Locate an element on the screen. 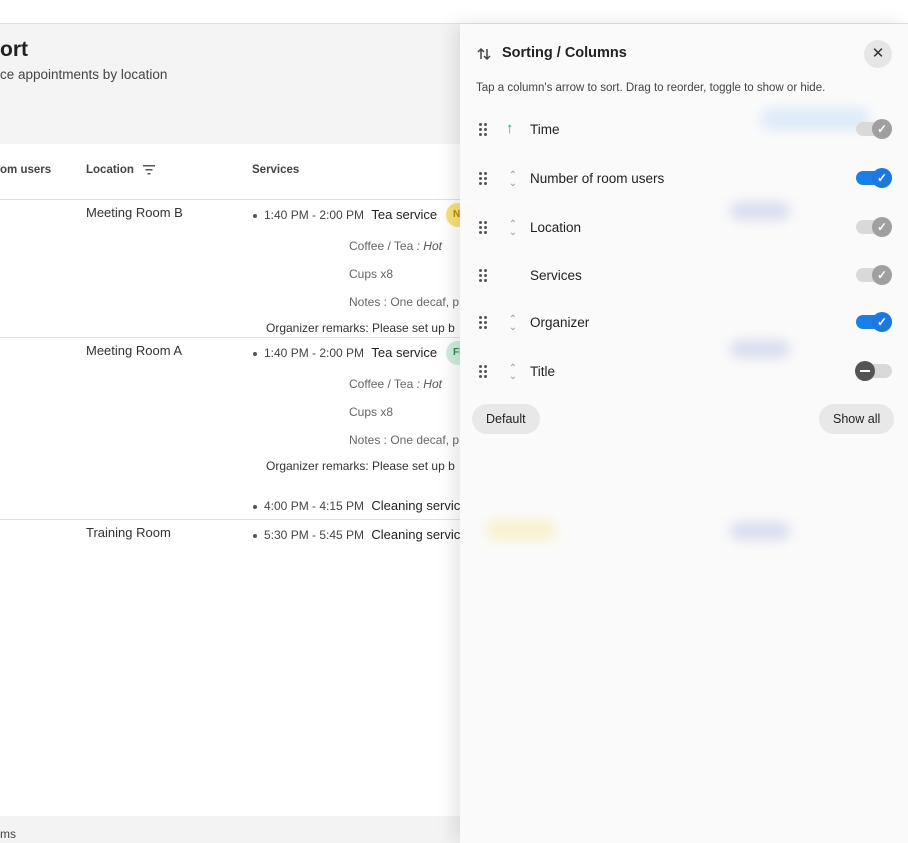 Image resolution: width=908 pixels, height=843 pixels. column-header-location-label: Location is located at coordinates (110, 170).